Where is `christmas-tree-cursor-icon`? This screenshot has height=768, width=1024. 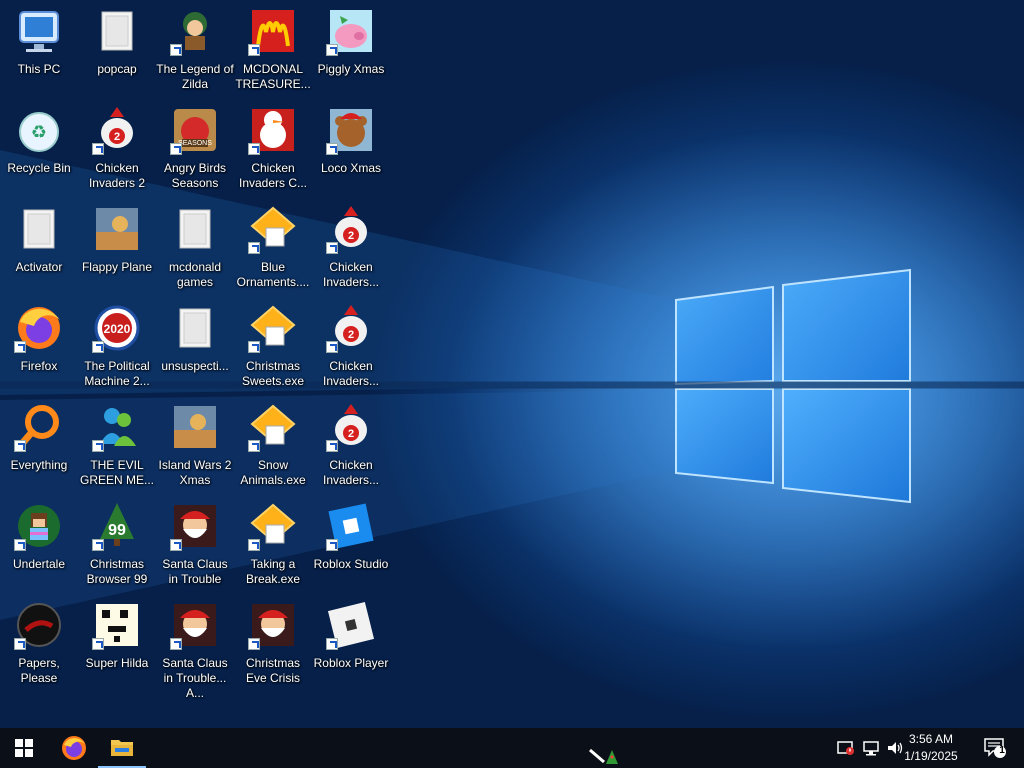 christmas-tree-cursor-icon is located at coordinates (603, 756).